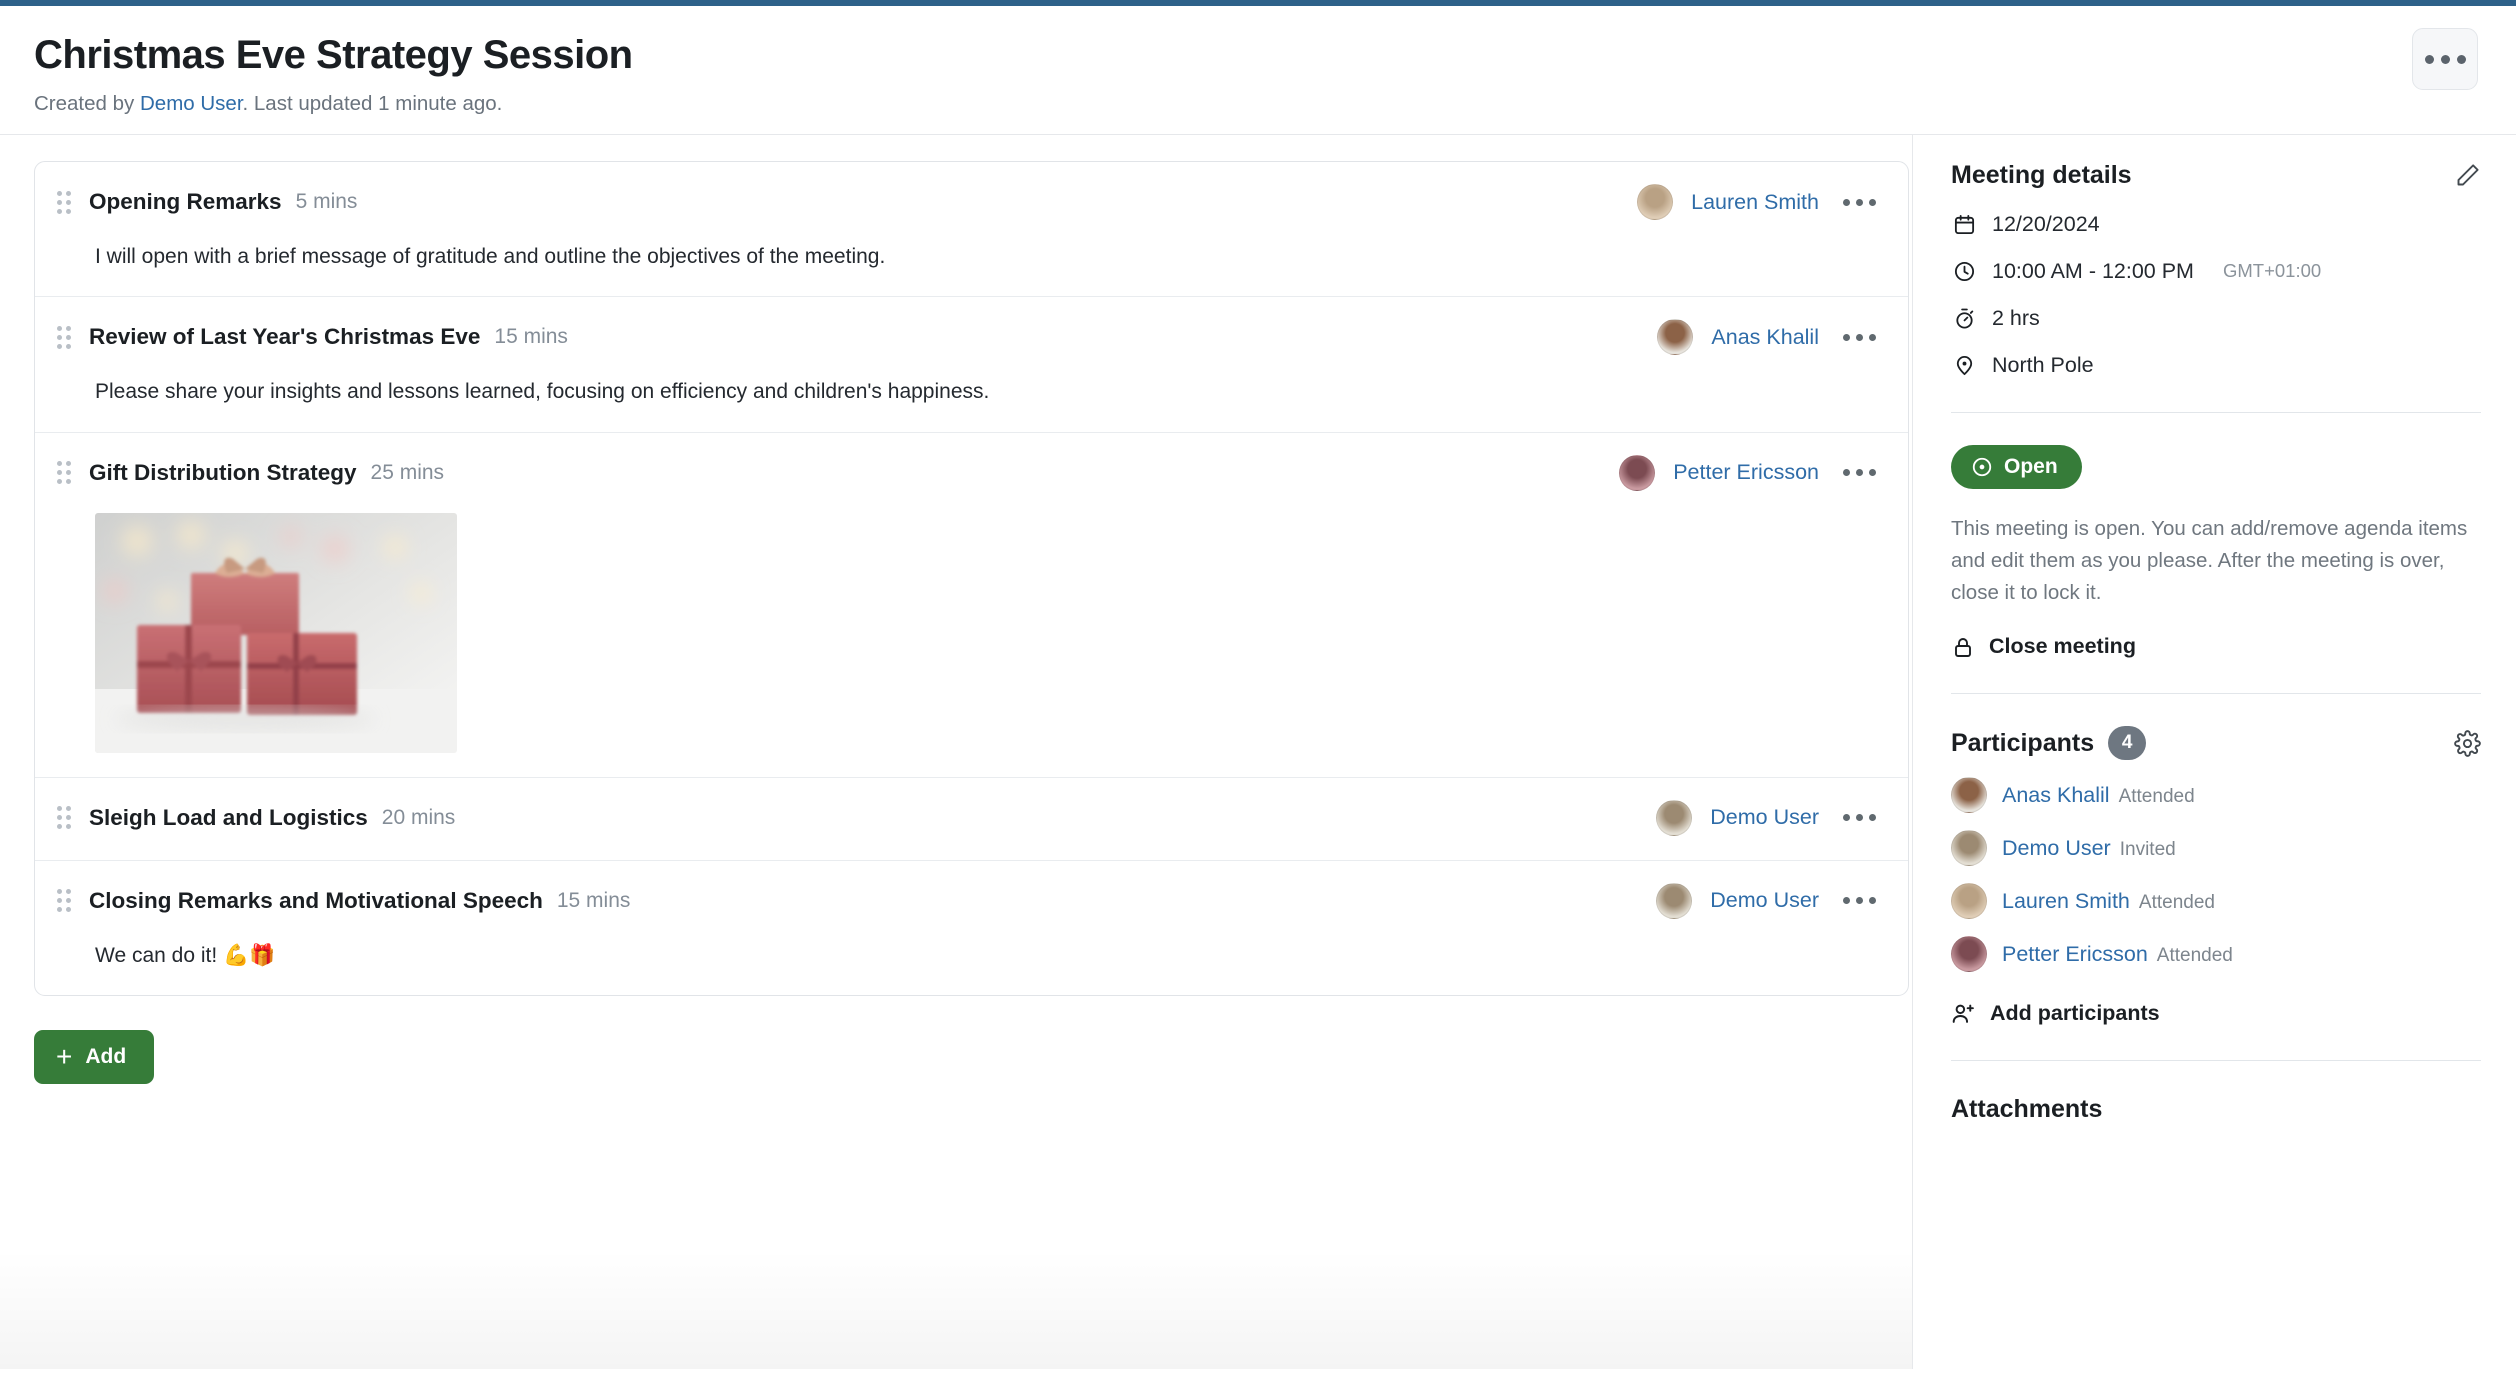 The image size is (2516, 1398). I want to click on agenda-item-duration: 25 mins, so click(407, 472).